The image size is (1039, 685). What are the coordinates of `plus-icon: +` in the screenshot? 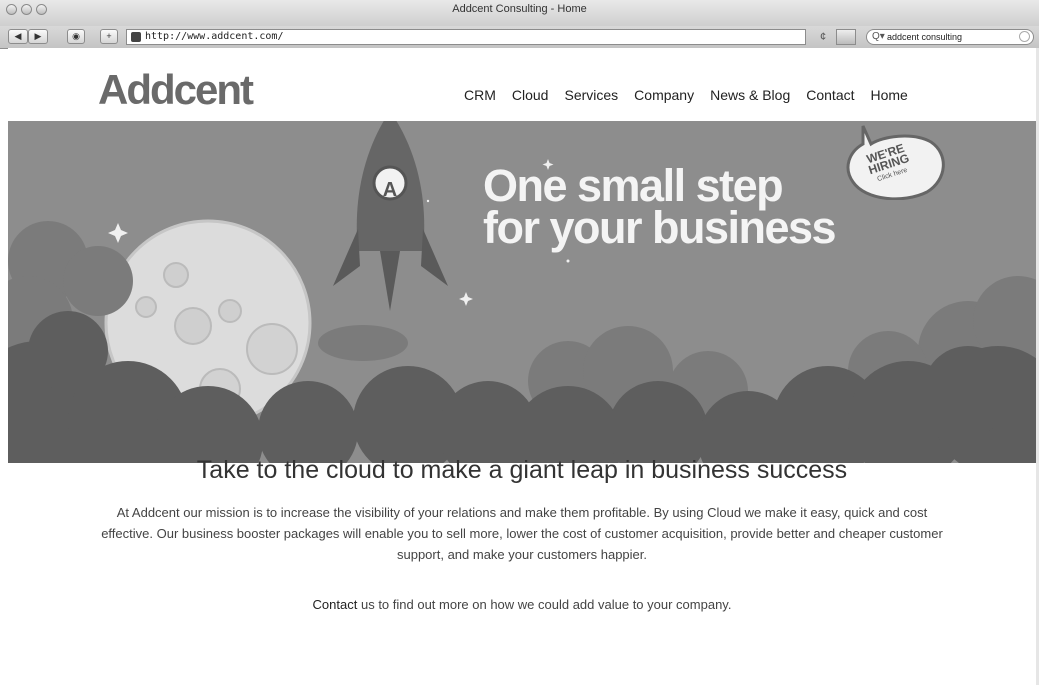 It's located at (109, 36).